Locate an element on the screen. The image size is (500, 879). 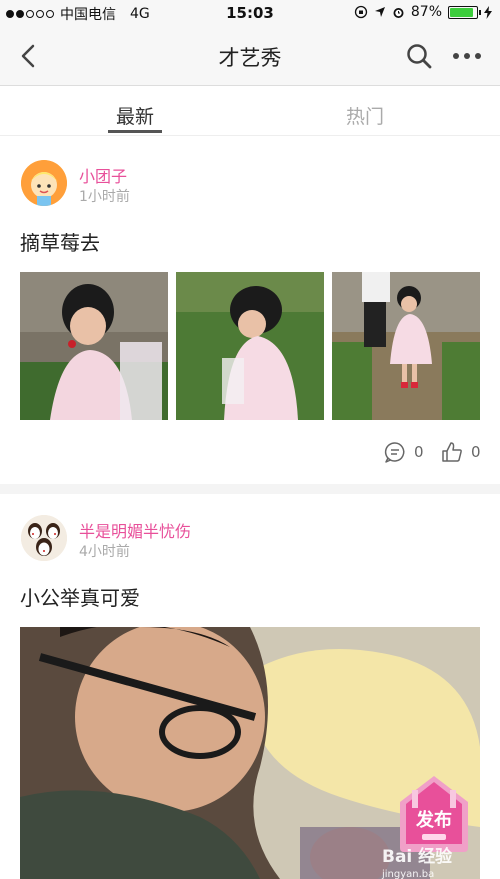
publish-label: 发布 is located at coordinates (434, 820).